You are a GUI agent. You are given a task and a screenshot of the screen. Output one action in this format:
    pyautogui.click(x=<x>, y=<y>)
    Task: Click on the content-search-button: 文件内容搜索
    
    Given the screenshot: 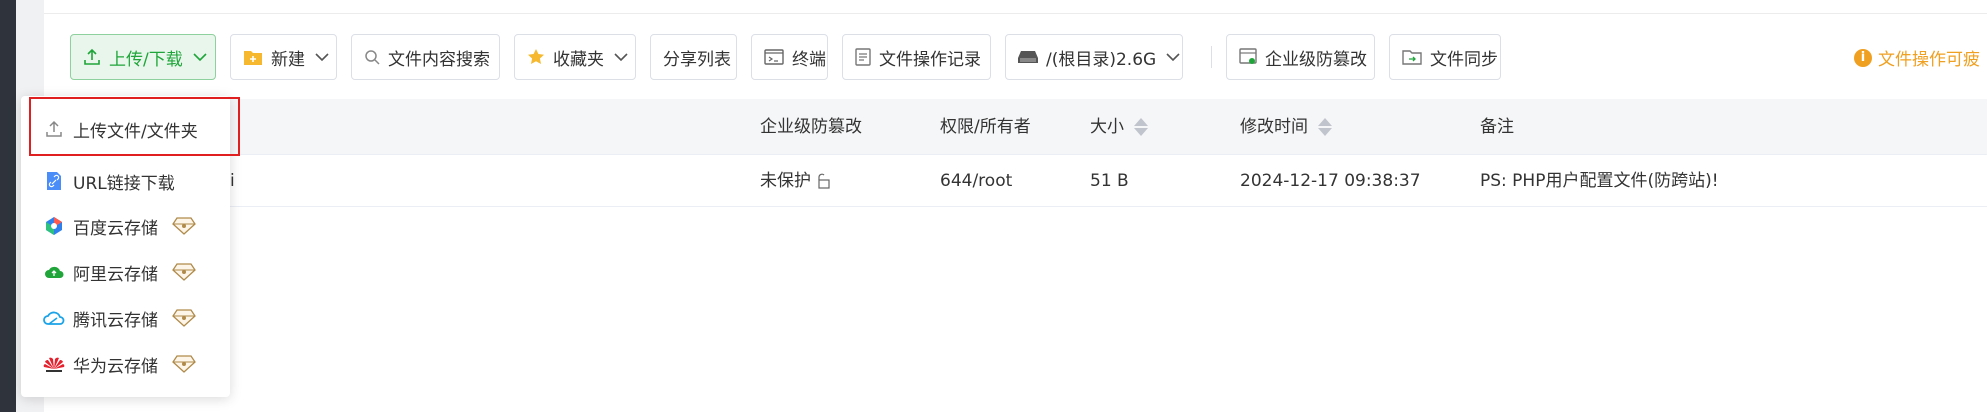 What is the action you would take?
    pyautogui.click(x=425, y=57)
    